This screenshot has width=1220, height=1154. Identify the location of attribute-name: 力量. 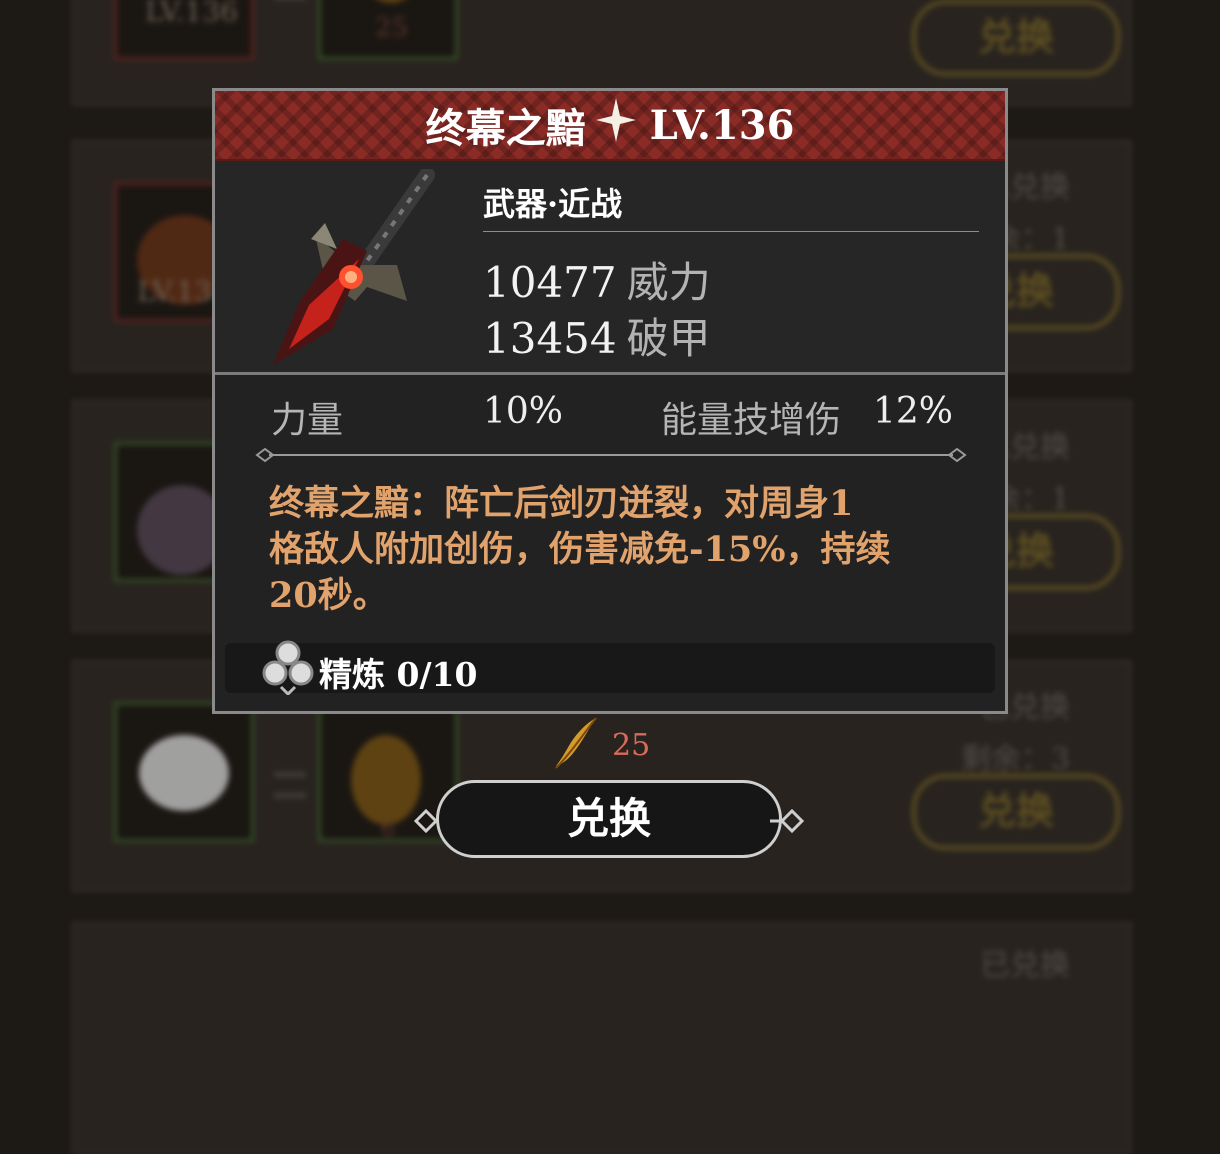
(307, 420).